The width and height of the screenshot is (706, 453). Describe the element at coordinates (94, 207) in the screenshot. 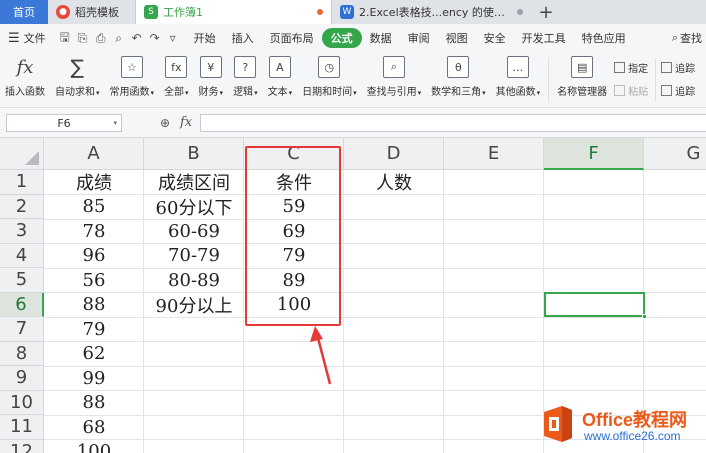

I see `cell-a2: 85` at that location.